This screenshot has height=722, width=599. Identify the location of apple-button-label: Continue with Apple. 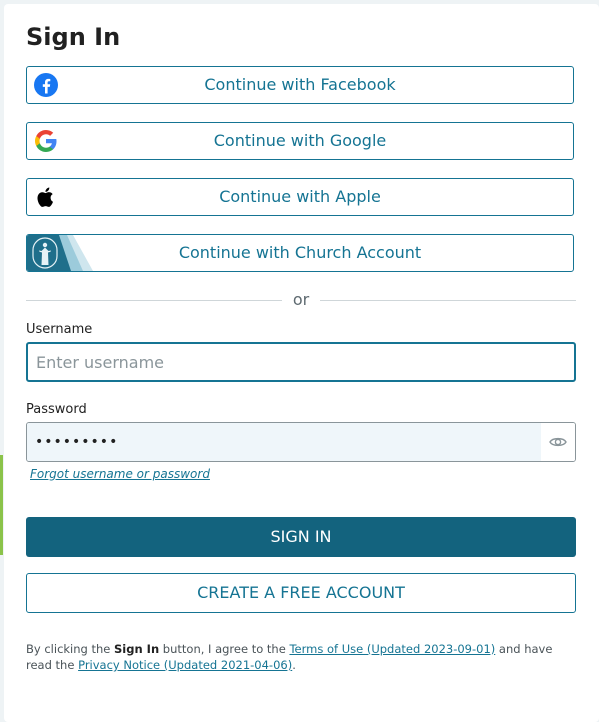
(300, 196).